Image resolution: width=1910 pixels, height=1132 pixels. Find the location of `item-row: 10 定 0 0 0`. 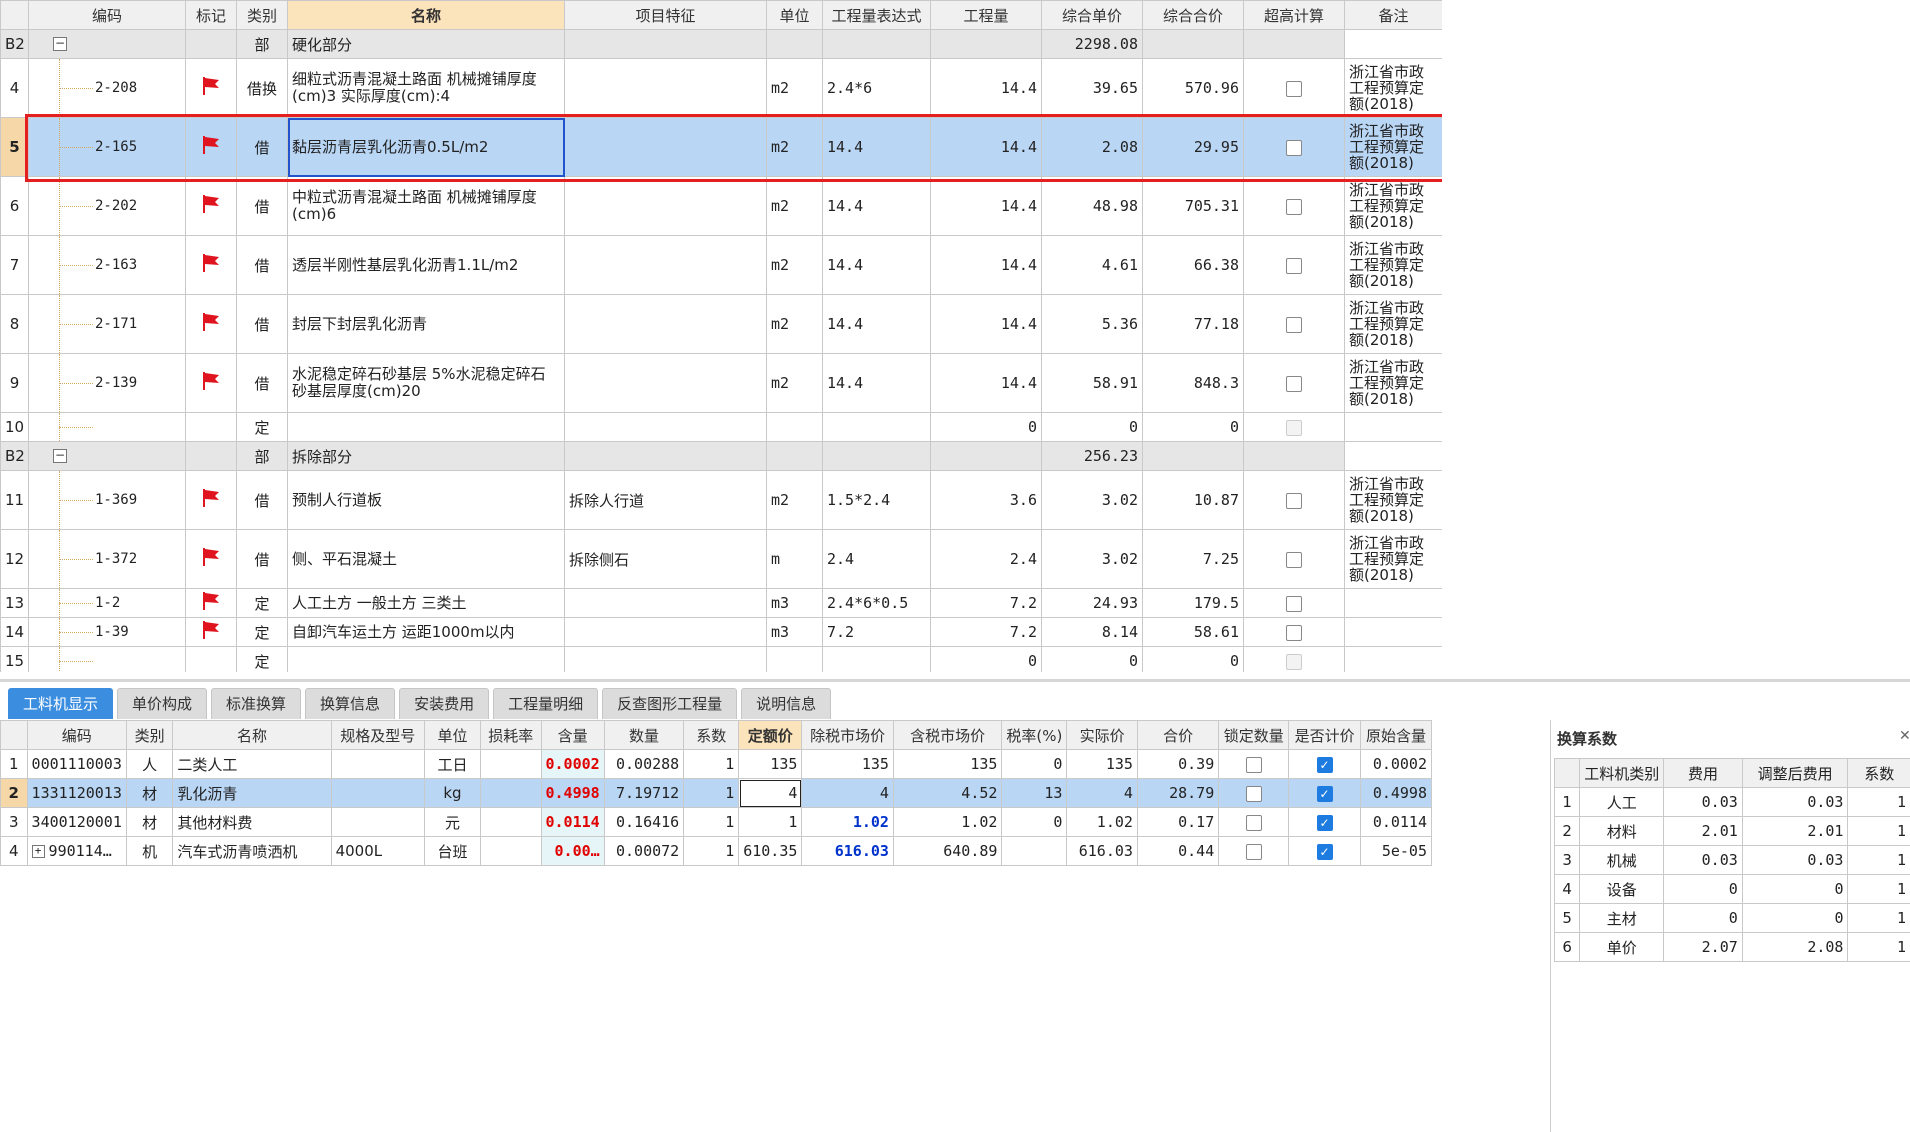

item-row: 10 定 0 0 0 is located at coordinates (721, 427).